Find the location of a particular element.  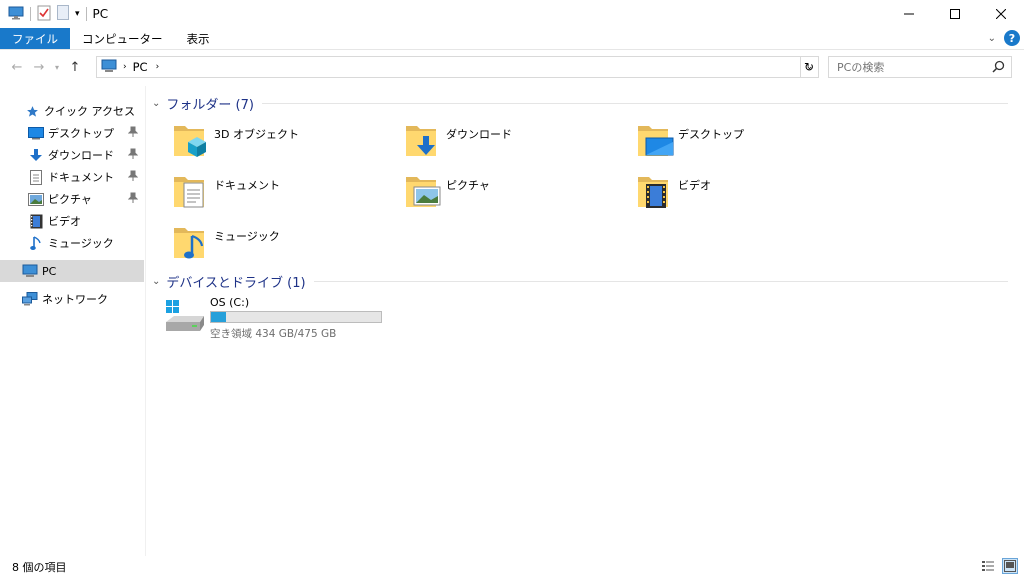

downloads-folder-icon is located at coordinates (422, 141).